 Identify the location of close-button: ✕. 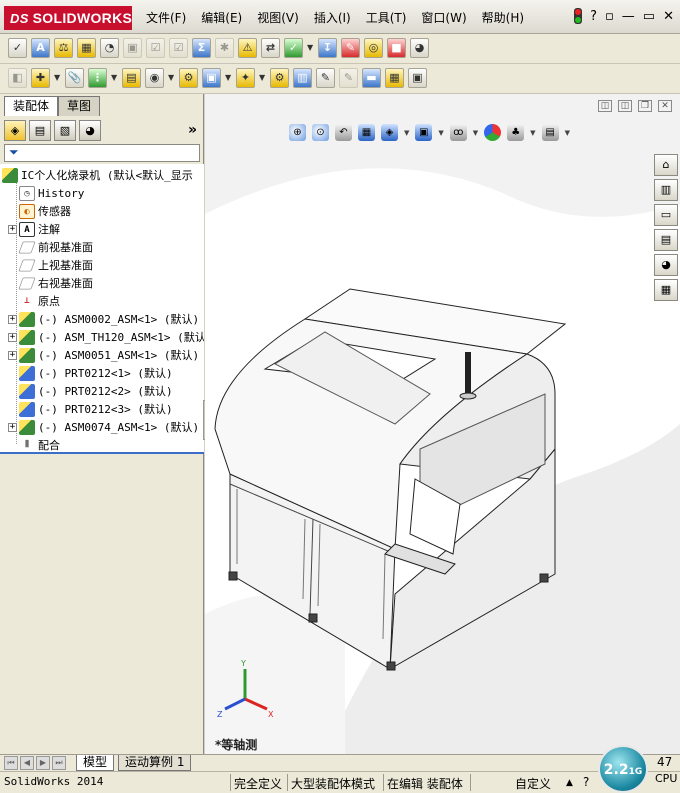
(668, 16).